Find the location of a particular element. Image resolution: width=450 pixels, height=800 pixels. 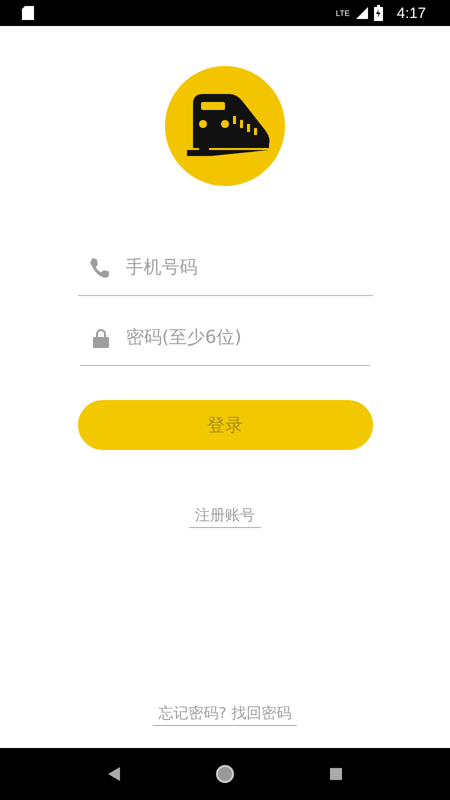

signal-icon is located at coordinates (362, 13).